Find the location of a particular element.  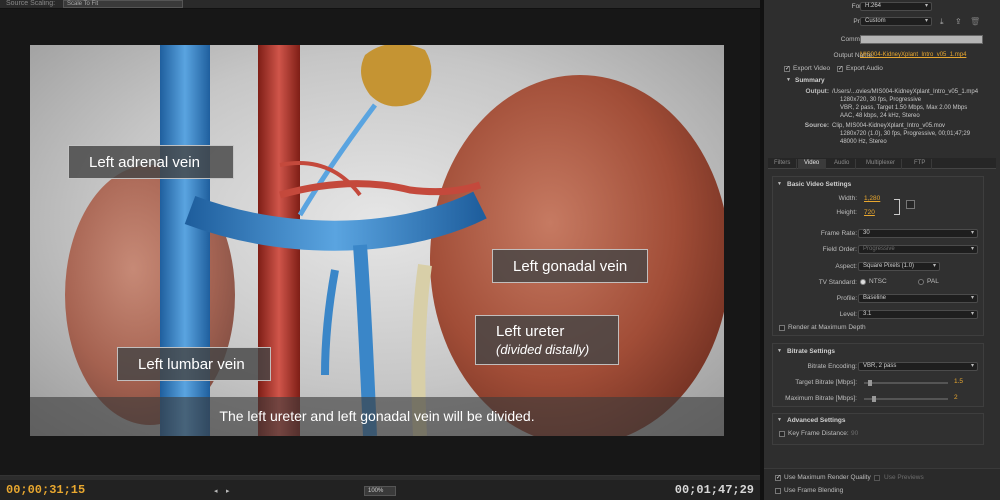

key-frame-checkbox is located at coordinates (782, 434).